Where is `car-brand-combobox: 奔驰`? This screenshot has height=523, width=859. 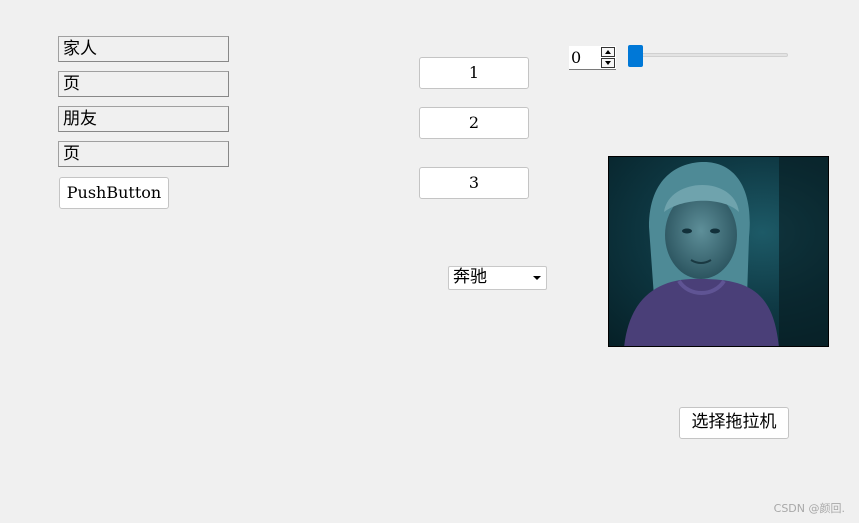
car-brand-combobox: 奔驰 is located at coordinates (497, 278).